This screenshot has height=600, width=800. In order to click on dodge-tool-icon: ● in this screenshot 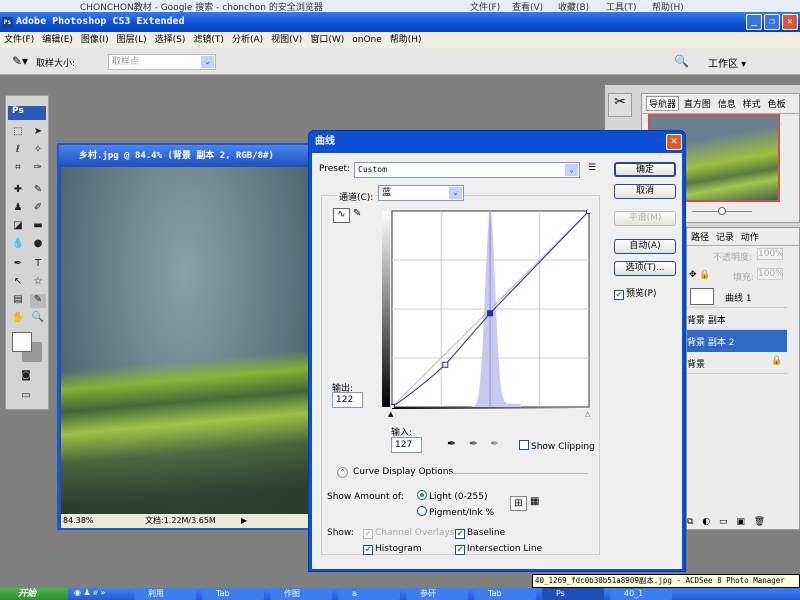, I will do `click(38, 245)`.